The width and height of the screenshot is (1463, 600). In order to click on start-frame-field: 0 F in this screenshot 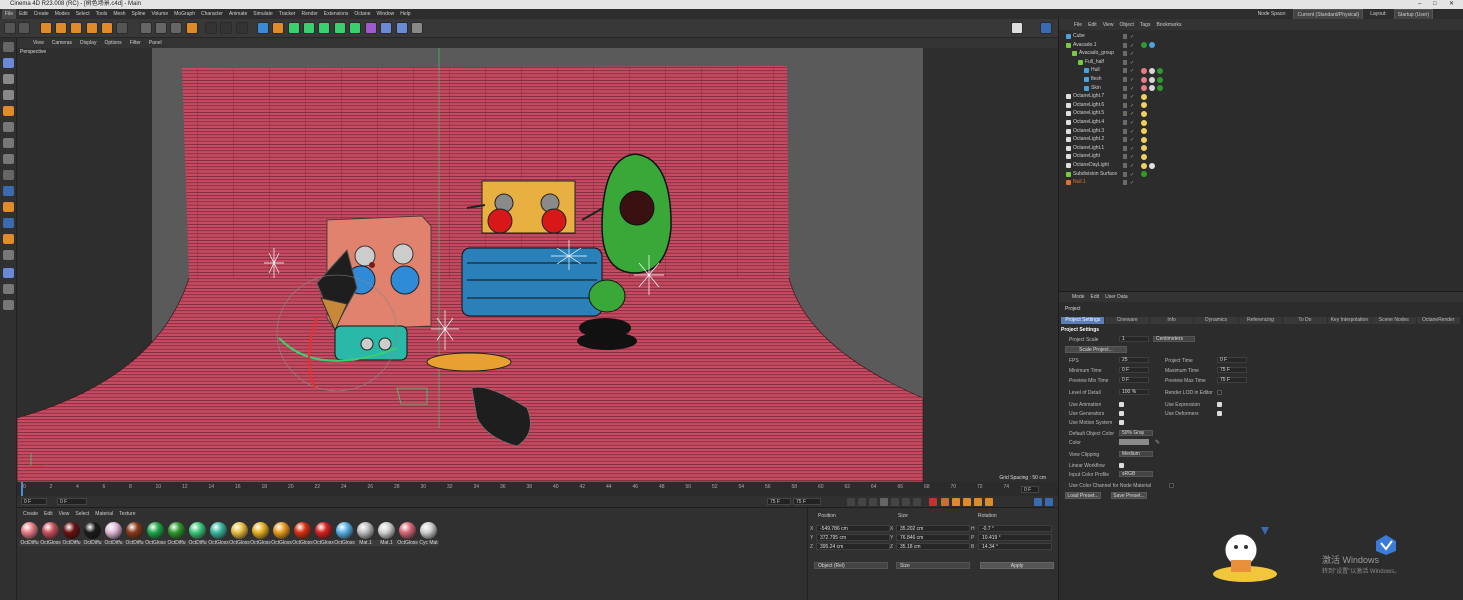, I will do `click(34, 501)`.